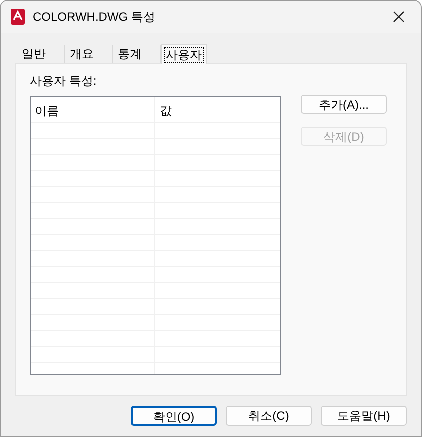 The height and width of the screenshot is (437, 422). I want to click on window-title: COLORWH.DWG 특성, so click(94, 17).